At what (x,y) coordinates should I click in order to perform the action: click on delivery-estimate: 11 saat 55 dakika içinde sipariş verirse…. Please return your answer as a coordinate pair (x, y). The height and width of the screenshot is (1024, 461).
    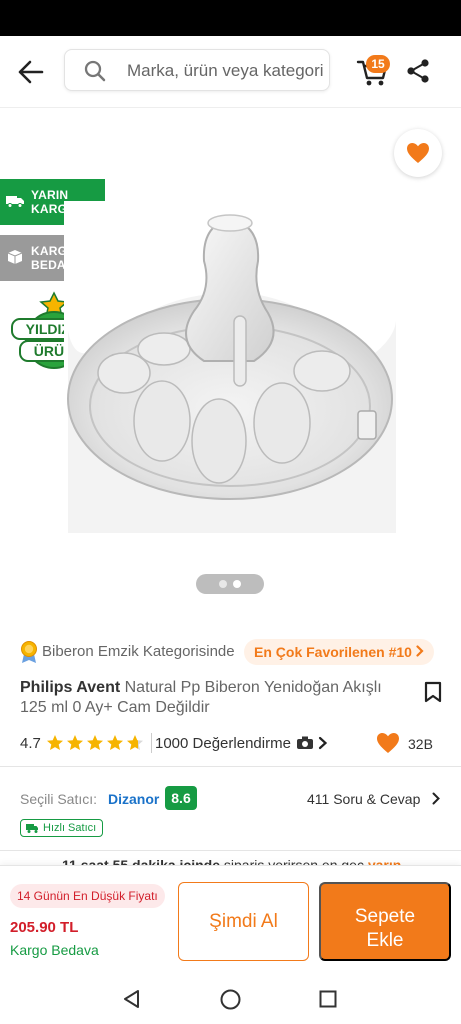
    Looking at the image, I should click on (230, 857).